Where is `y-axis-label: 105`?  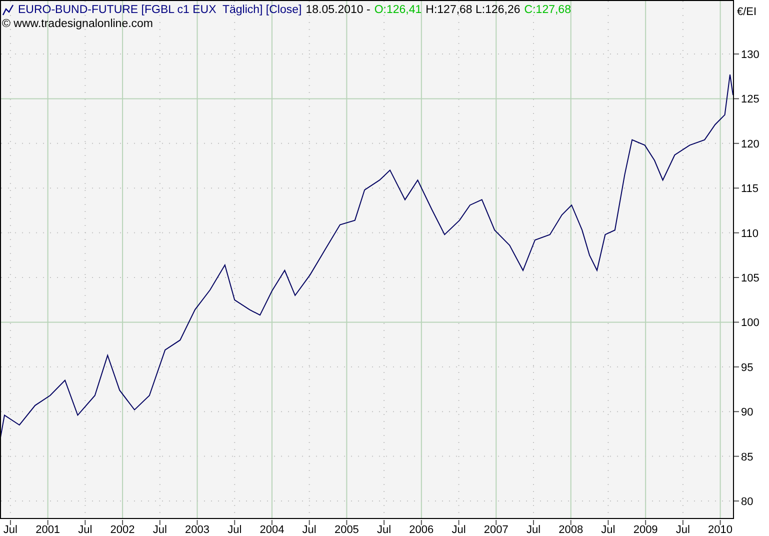
y-axis-label: 105 is located at coordinates (750, 278).